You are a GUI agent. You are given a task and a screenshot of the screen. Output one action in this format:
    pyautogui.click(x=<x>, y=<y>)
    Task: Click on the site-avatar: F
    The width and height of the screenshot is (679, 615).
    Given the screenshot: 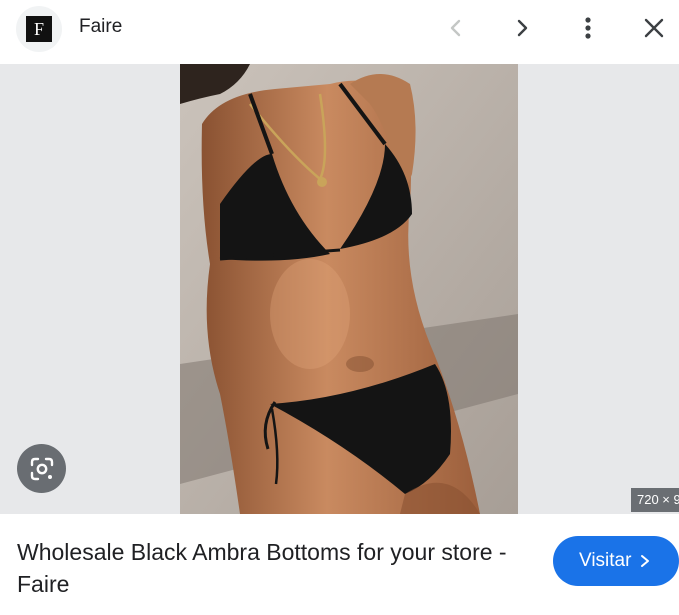 What is the action you would take?
    pyautogui.click(x=39, y=29)
    